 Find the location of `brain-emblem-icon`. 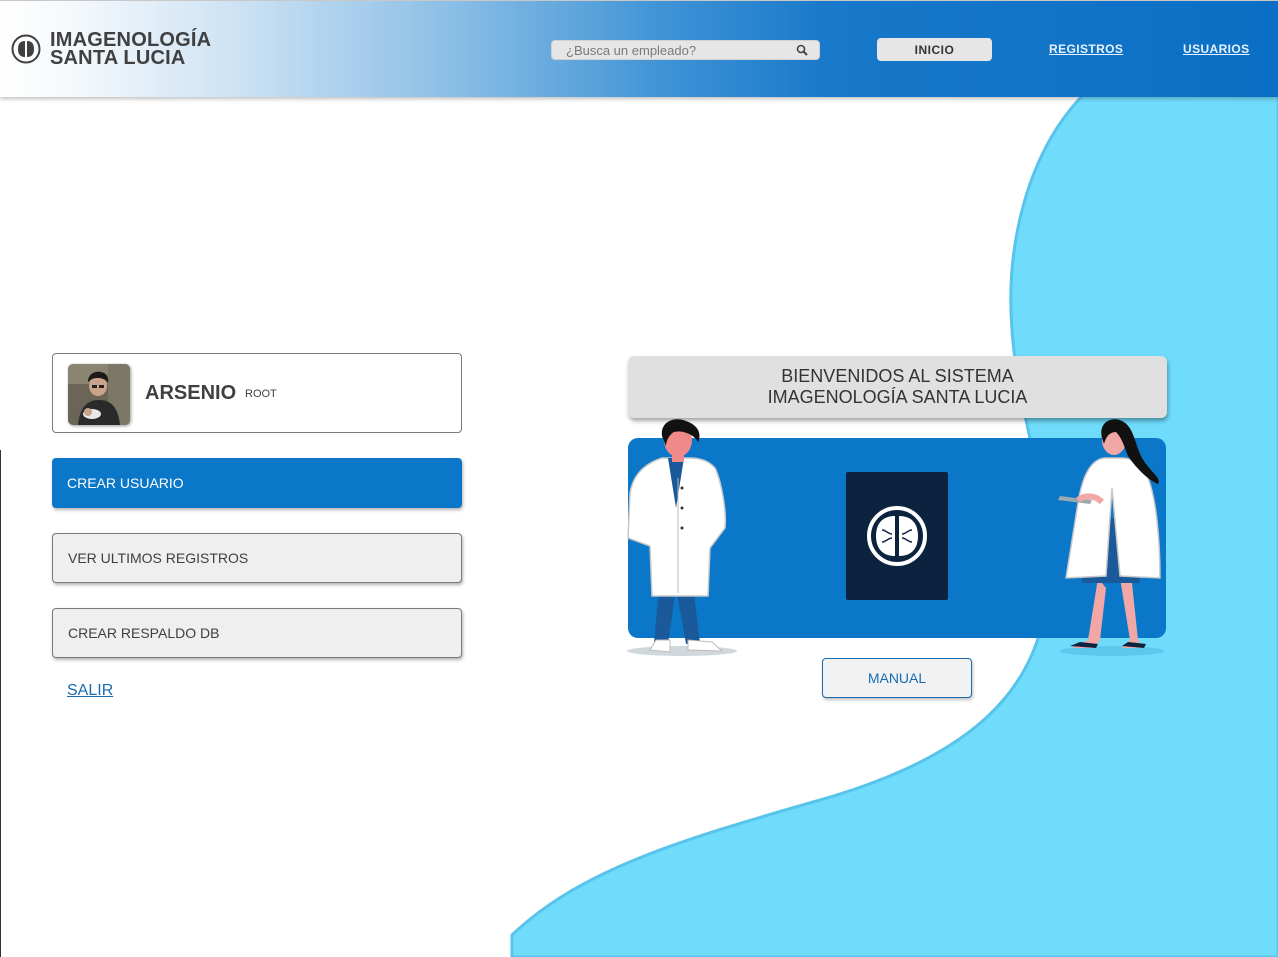

brain-emblem-icon is located at coordinates (897, 536).